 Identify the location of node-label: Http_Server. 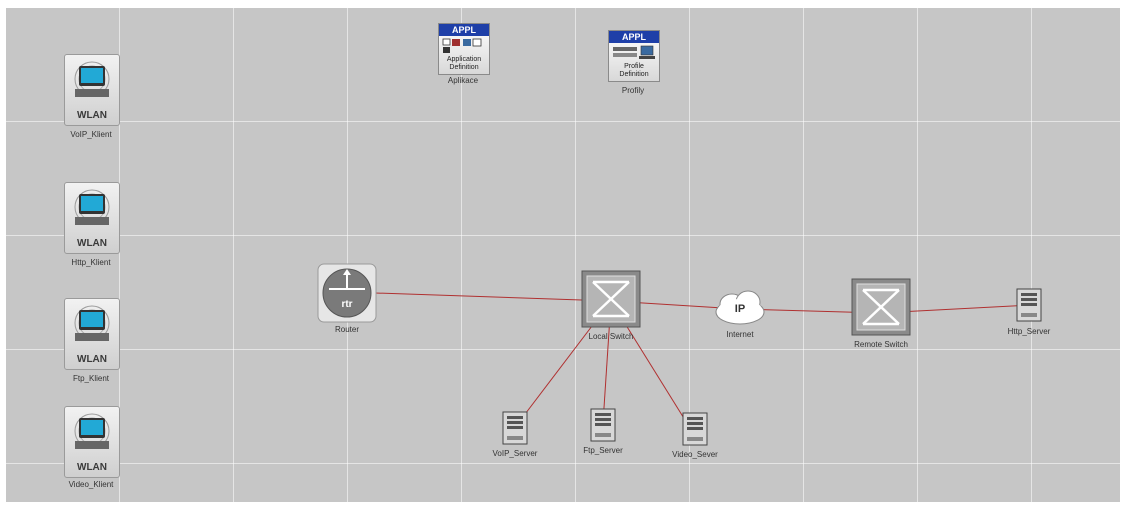
(1029, 331).